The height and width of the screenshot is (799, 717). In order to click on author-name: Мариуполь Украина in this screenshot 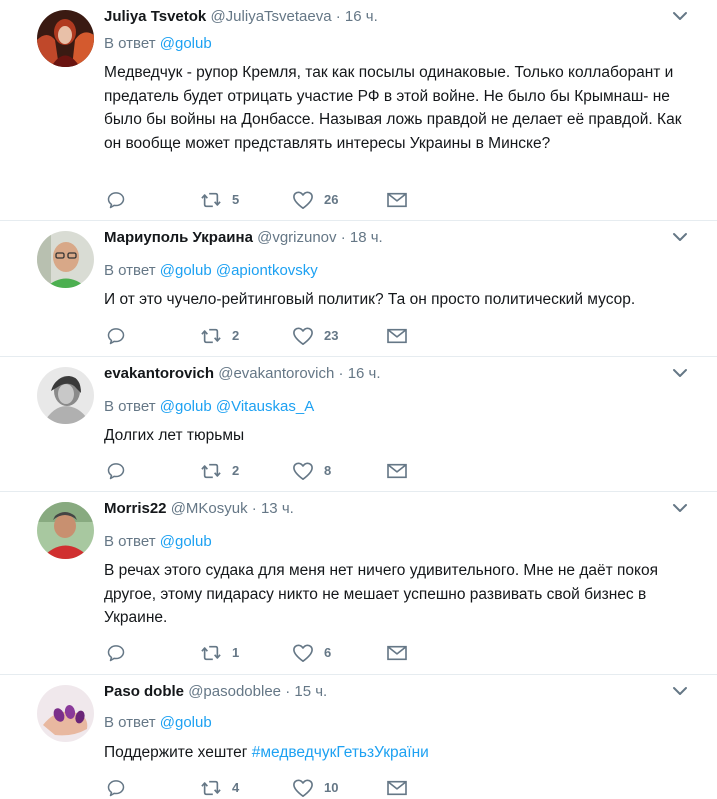, I will do `click(178, 237)`.